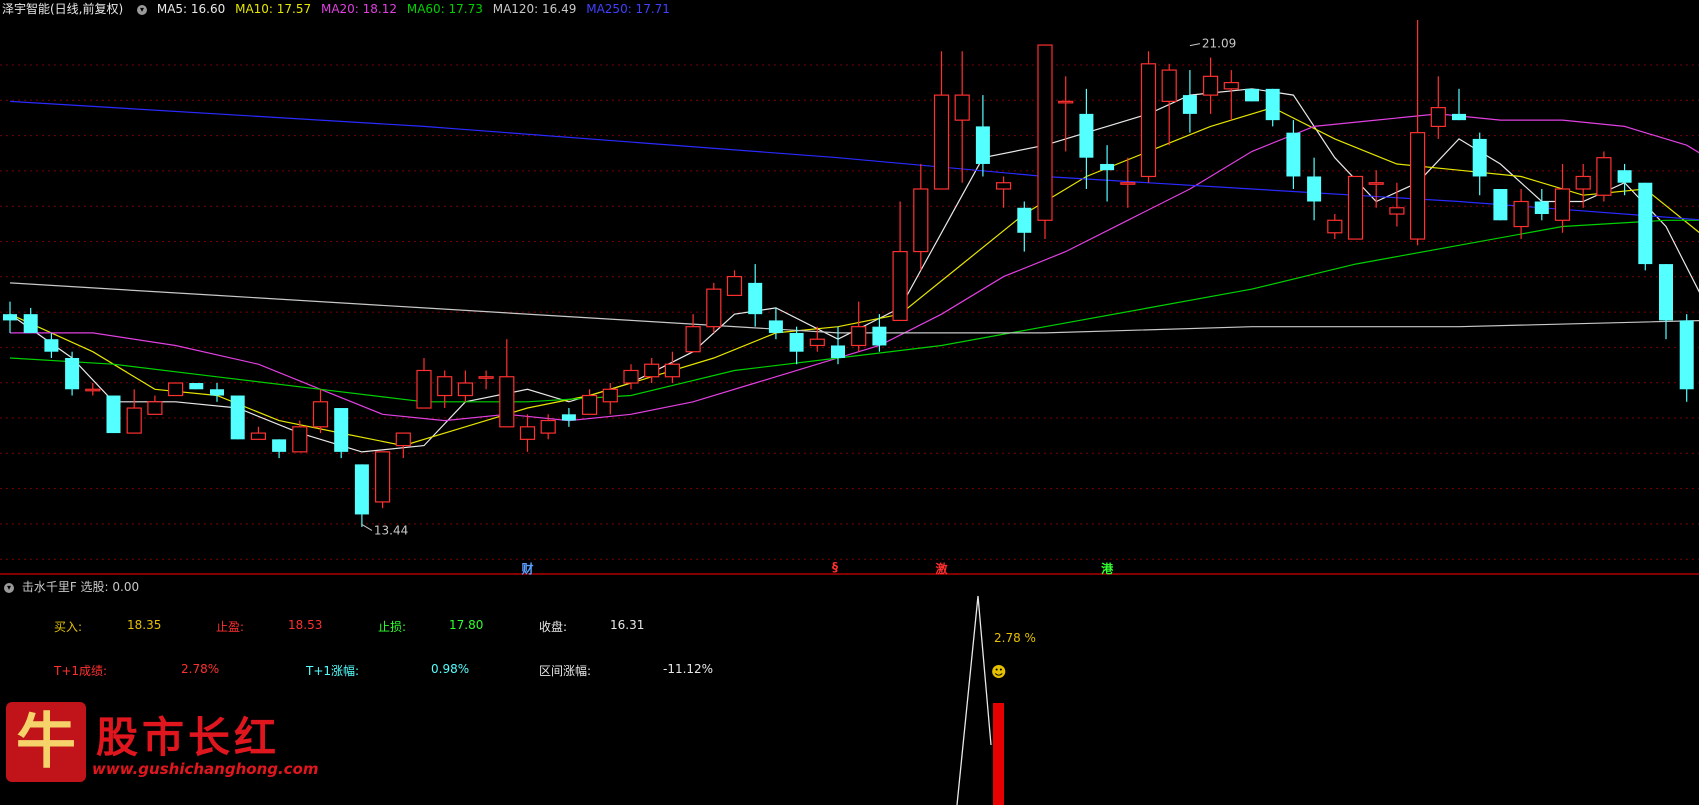 The height and width of the screenshot is (805, 1699). What do you see at coordinates (565, 671) in the screenshot?
I see `range-change-label: 区间涨幅:` at bounding box center [565, 671].